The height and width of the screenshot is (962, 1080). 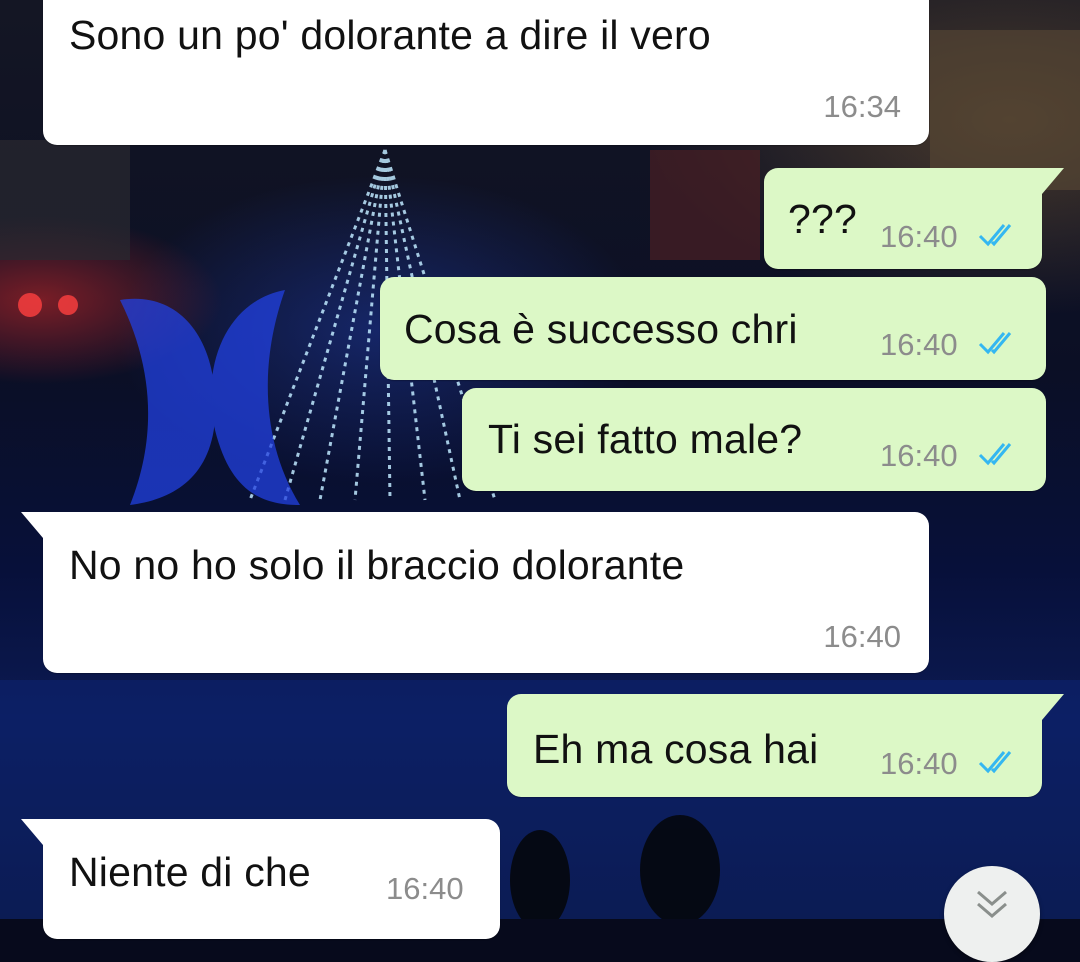 What do you see at coordinates (601, 329) in the screenshot?
I see `message-text: Cosa è successo chri` at bounding box center [601, 329].